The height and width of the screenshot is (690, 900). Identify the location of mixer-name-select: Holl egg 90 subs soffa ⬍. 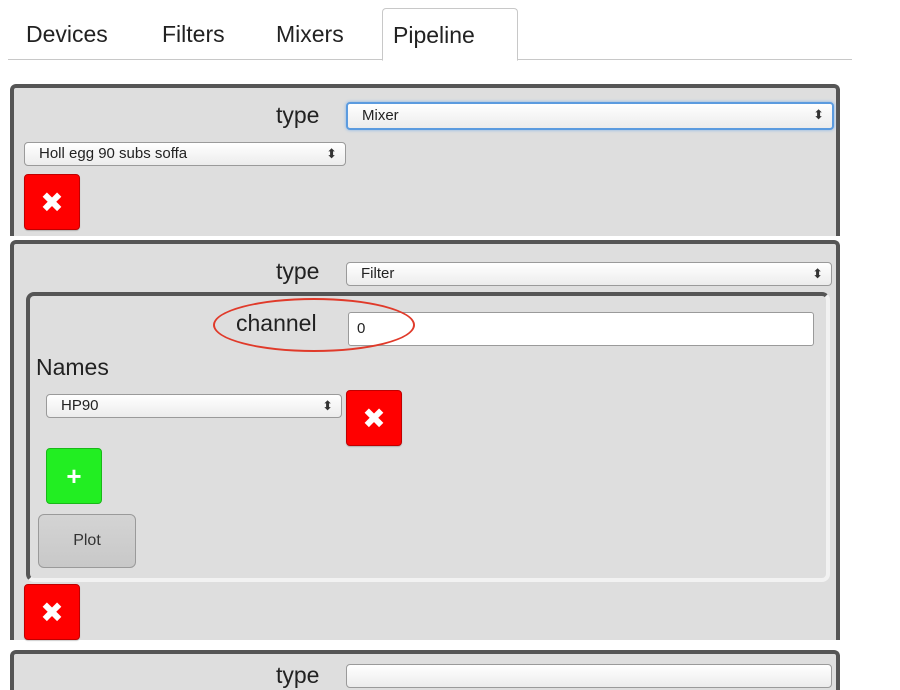
(185, 154).